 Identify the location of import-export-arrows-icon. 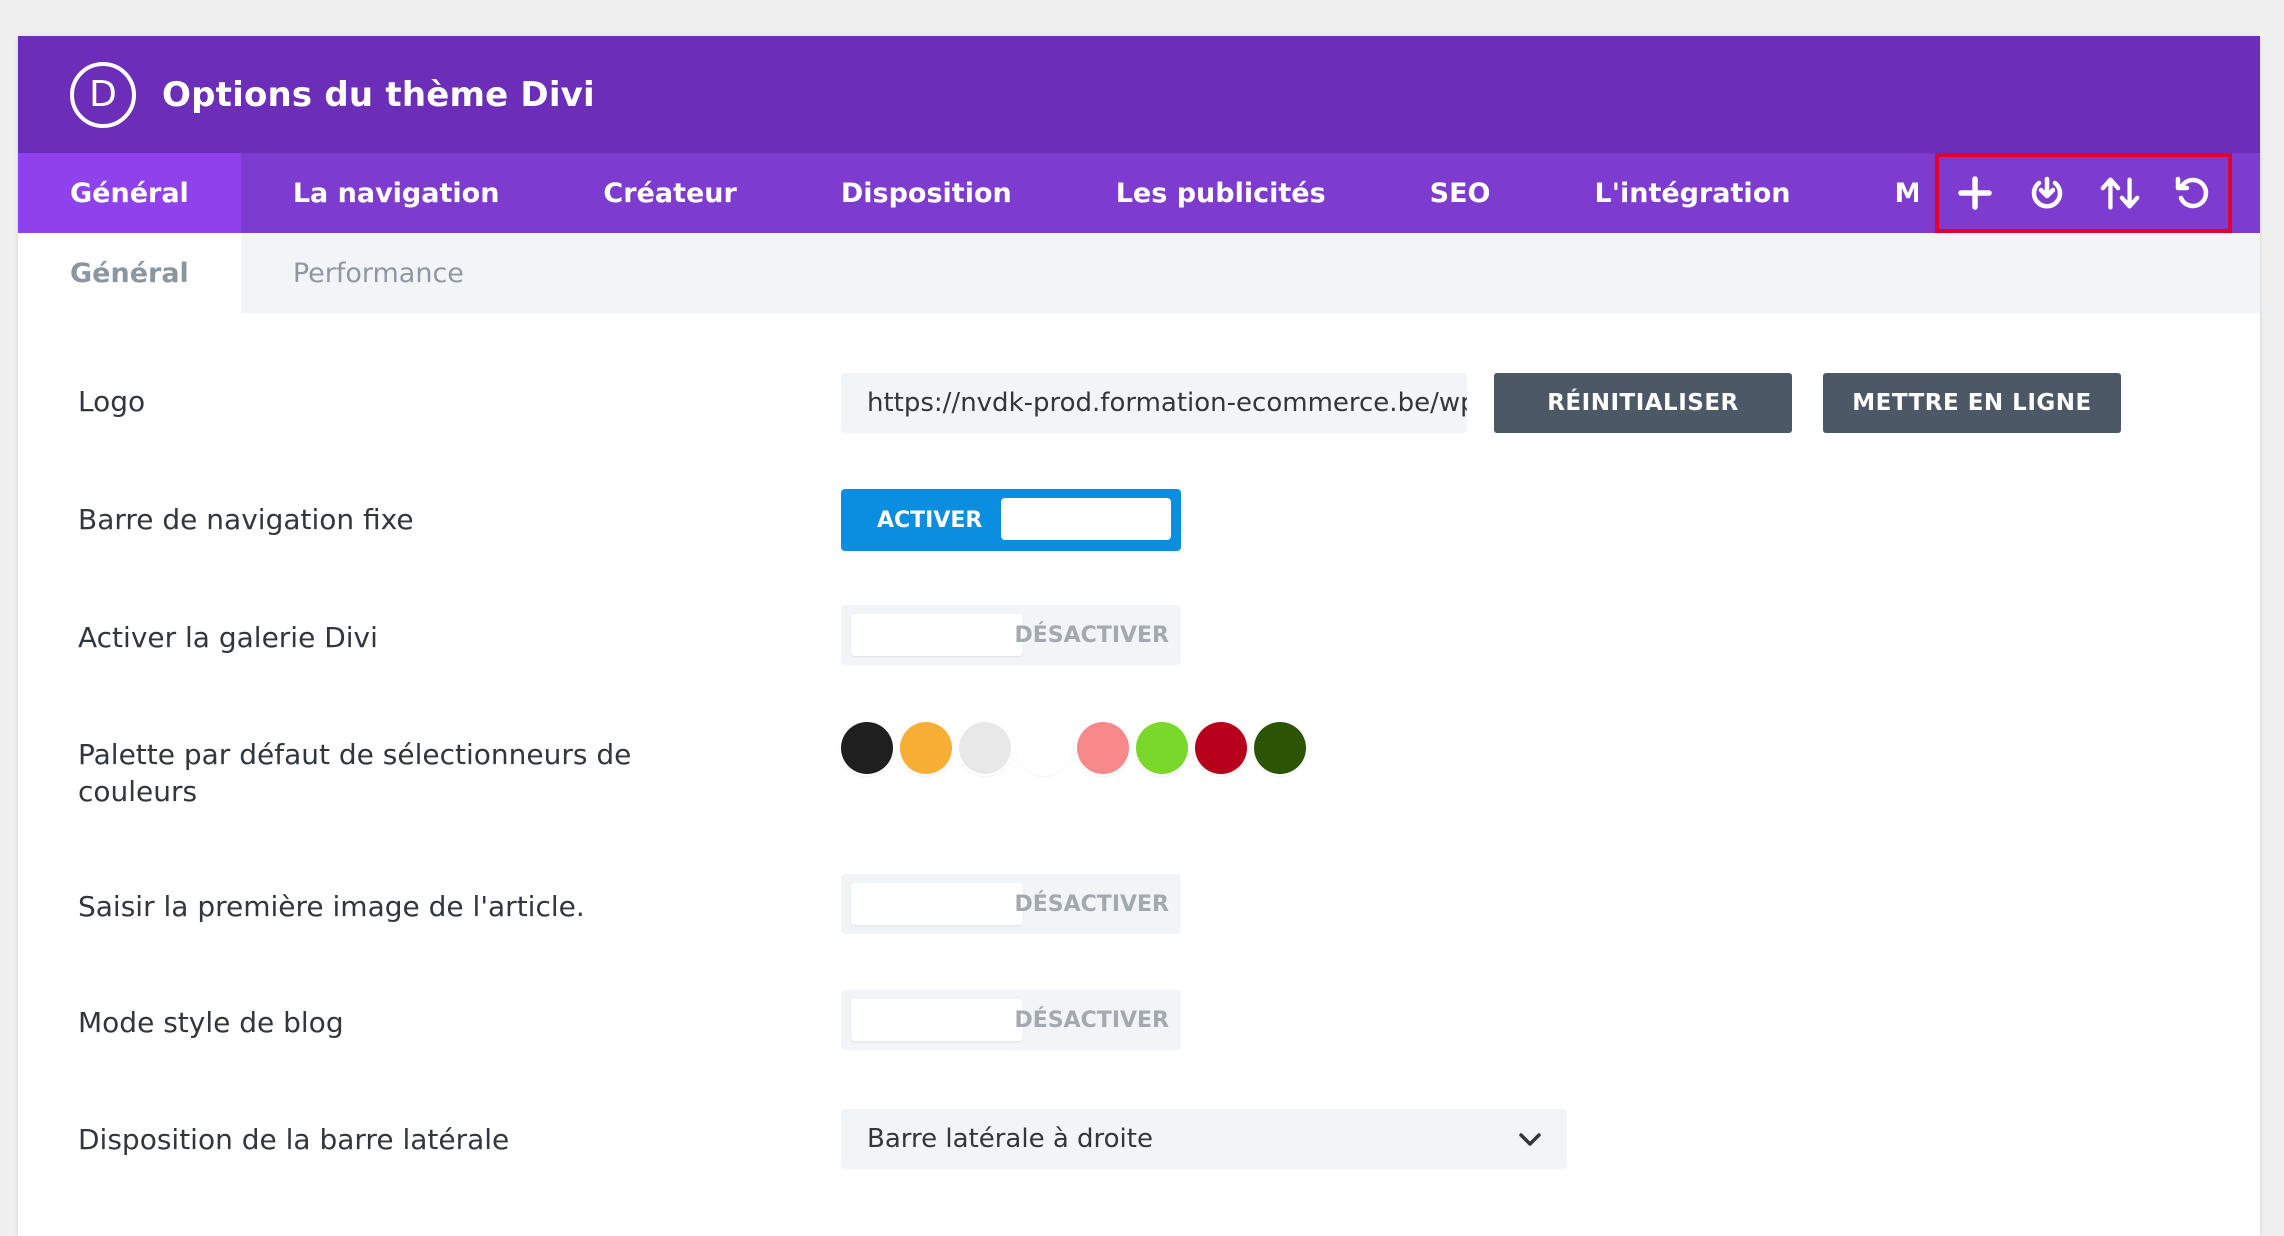
(2120, 193).